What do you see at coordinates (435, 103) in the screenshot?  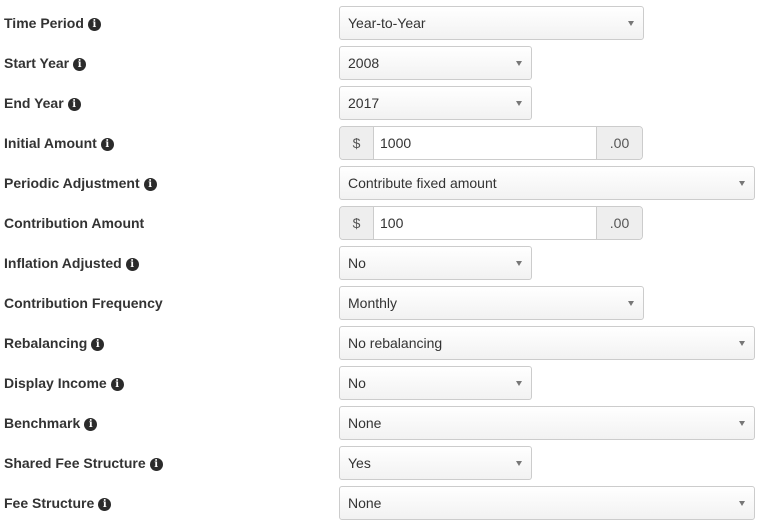 I see `end-year-select: 2017` at bounding box center [435, 103].